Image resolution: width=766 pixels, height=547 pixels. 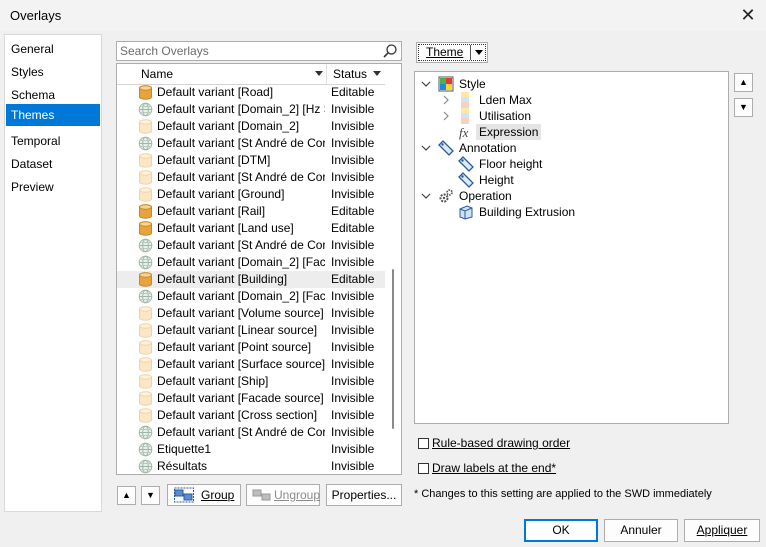 I want to click on list-item: Default variant [Linear source] Invisible, so click(x=251, y=330).